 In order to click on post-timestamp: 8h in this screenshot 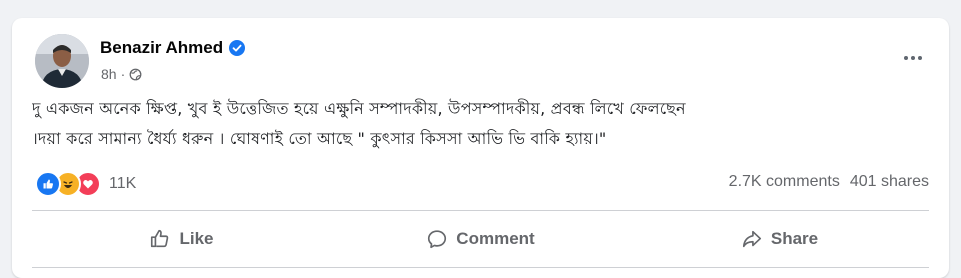, I will do `click(109, 74)`.